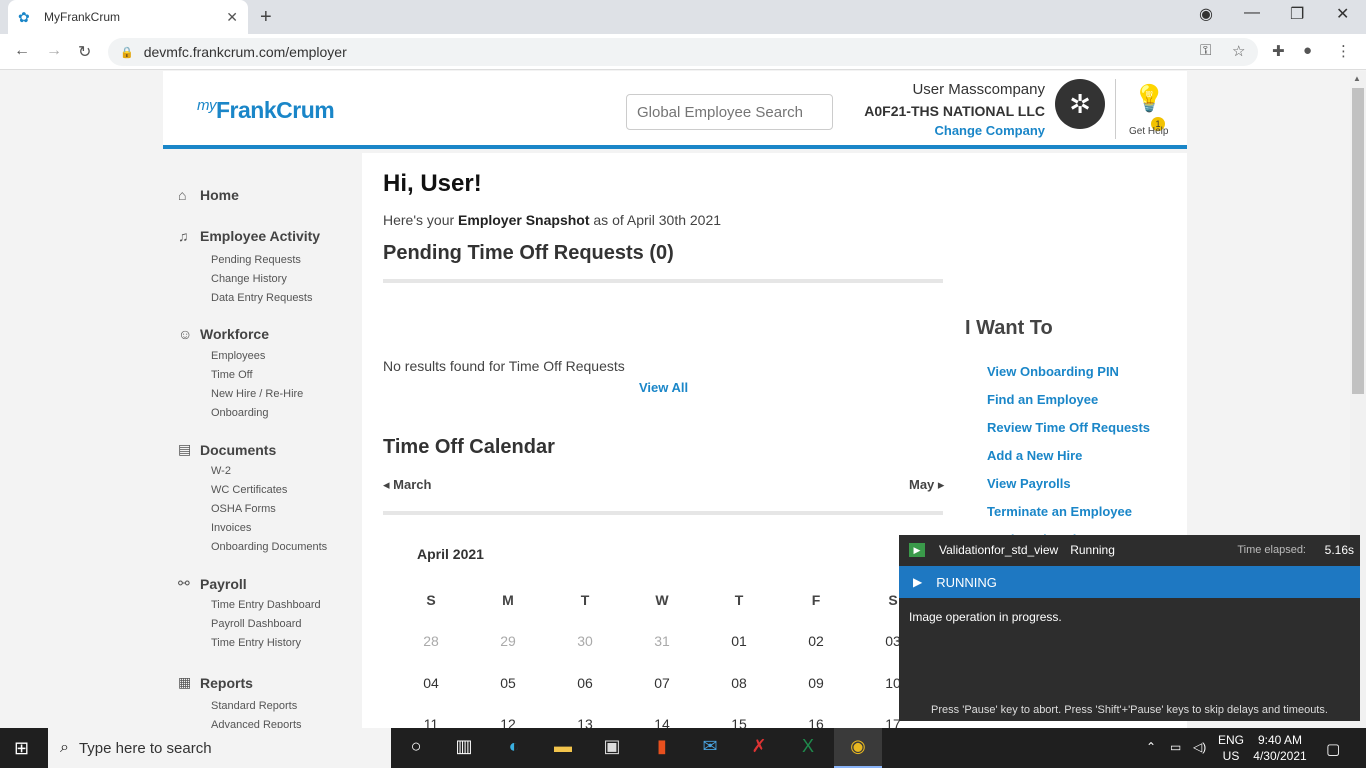  Describe the element at coordinates (1029, 483) in the screenshot. I see `i-want-to-link: View Payrolls` at that location.